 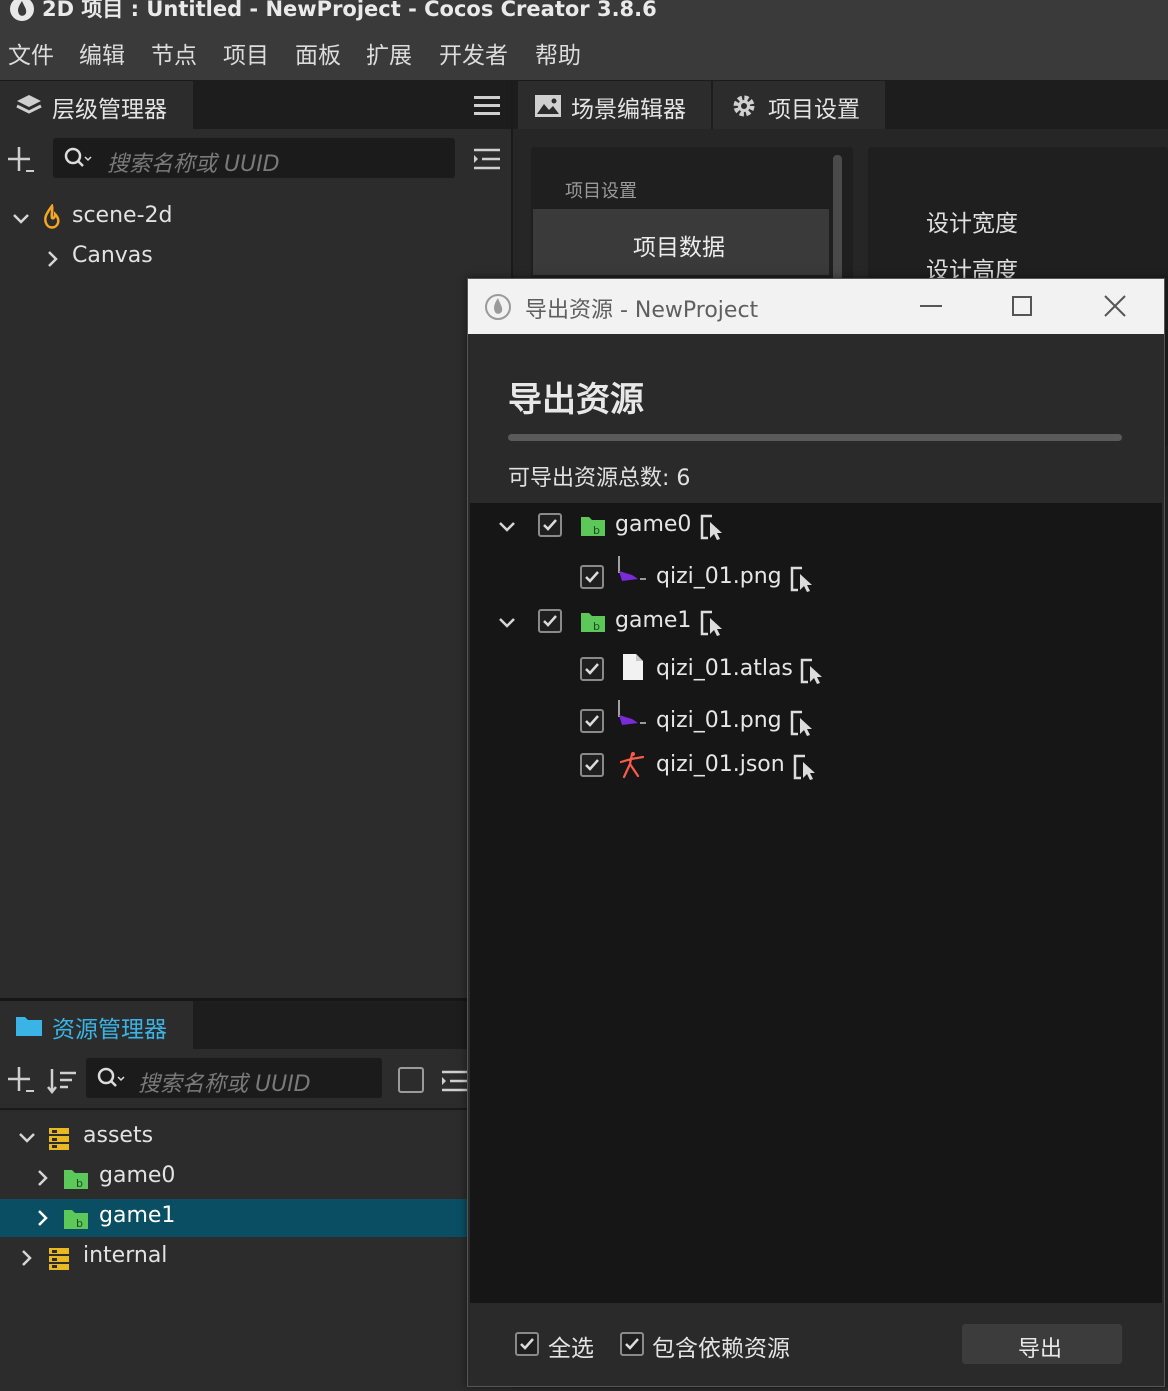 I want to click on tree-item-scene: scene-2d, so click(x=255, y=219).